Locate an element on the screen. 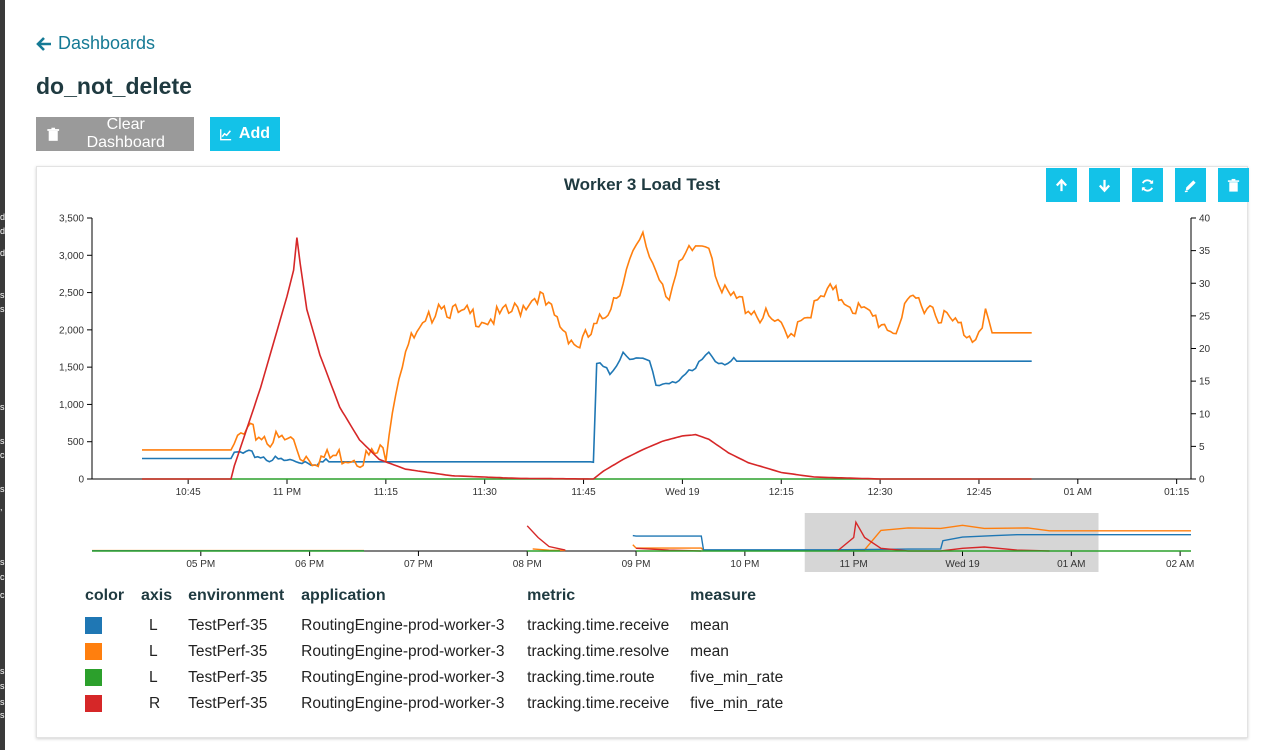 Image resolution: width=1279 pixels, height=751 pixels. y-left-tick-label: 0 is located at coordinates (81, 480).